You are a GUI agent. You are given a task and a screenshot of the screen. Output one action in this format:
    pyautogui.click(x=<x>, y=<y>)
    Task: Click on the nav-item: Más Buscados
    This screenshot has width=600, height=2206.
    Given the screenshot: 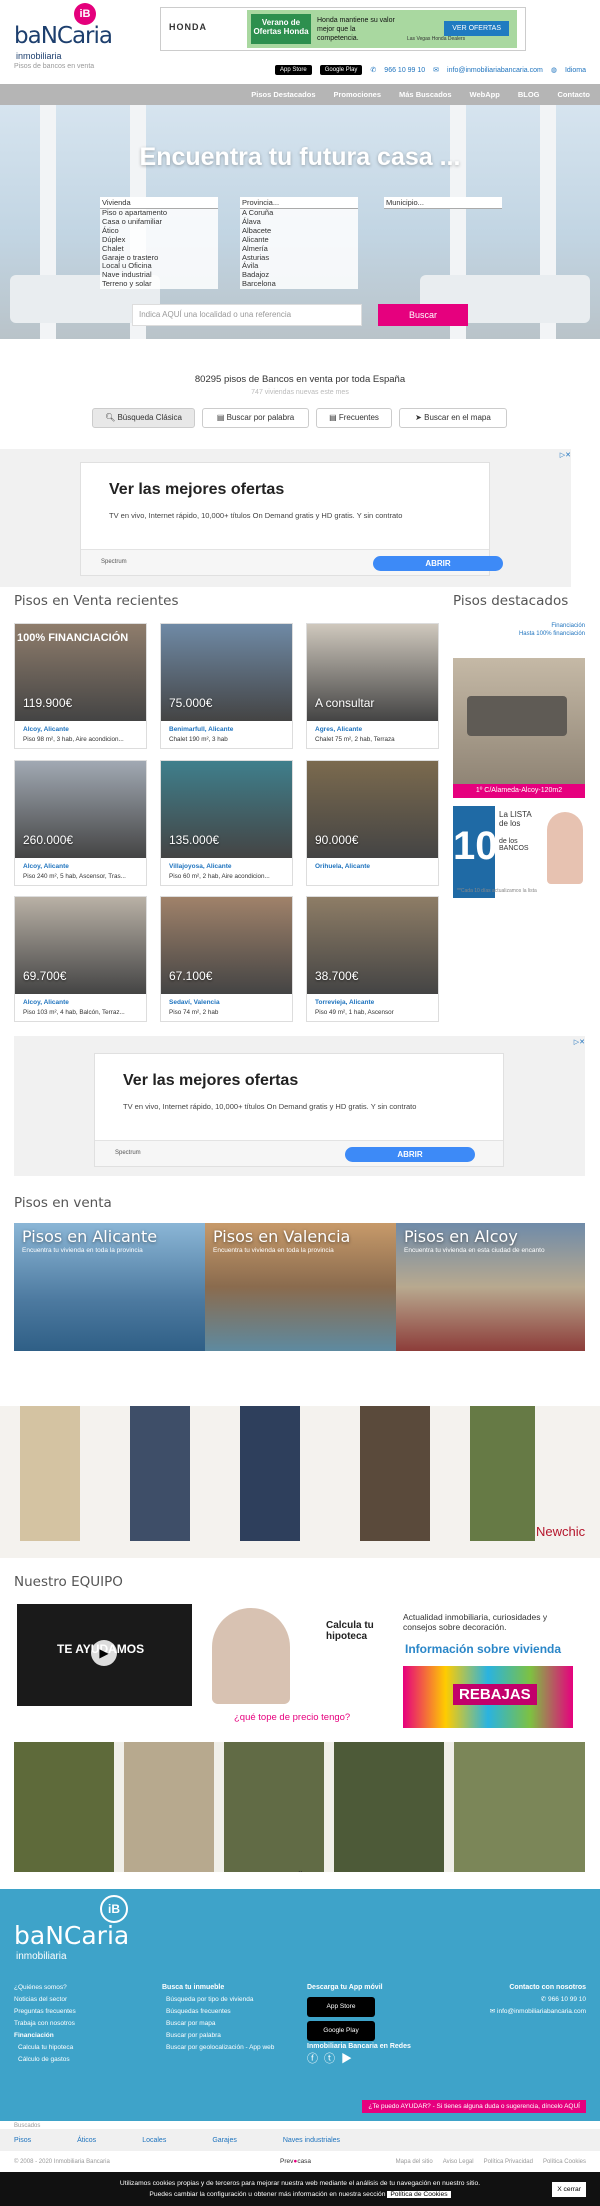 What is the action you would take?
    pyautogui.click(x=425, y=94)
    